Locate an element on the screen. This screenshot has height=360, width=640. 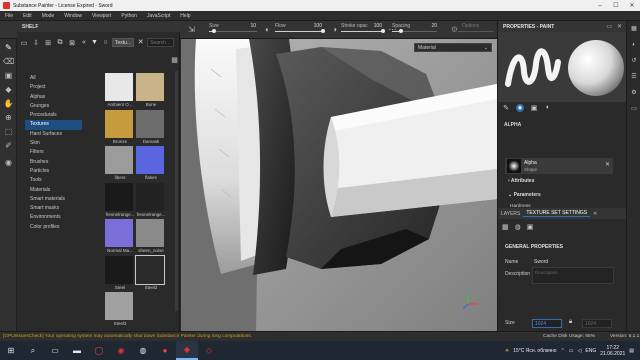
close-tab-icon: ✕ is located at coordinates (595, 214).